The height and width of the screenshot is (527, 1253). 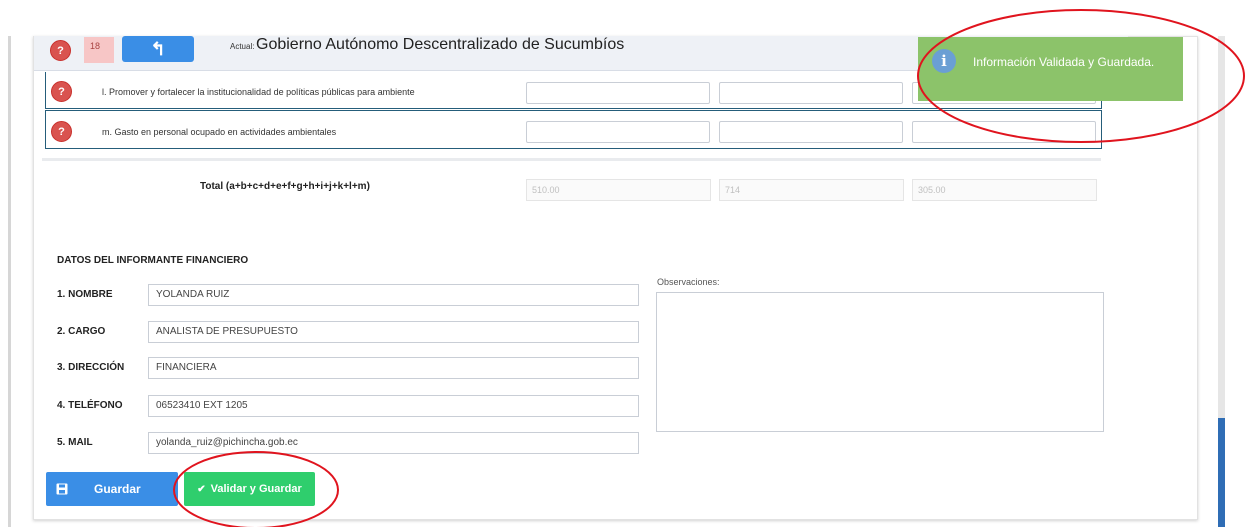 I want to click on field-label-nombre: 1. NOMBRE, so click(x=85, y=294).